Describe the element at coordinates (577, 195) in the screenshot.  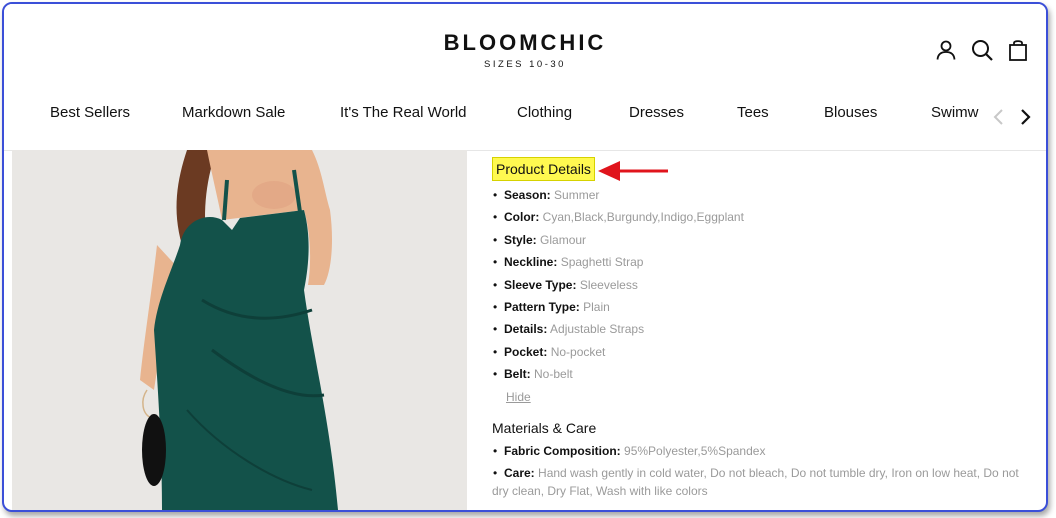
I see `detail-value: Summer` at that location.